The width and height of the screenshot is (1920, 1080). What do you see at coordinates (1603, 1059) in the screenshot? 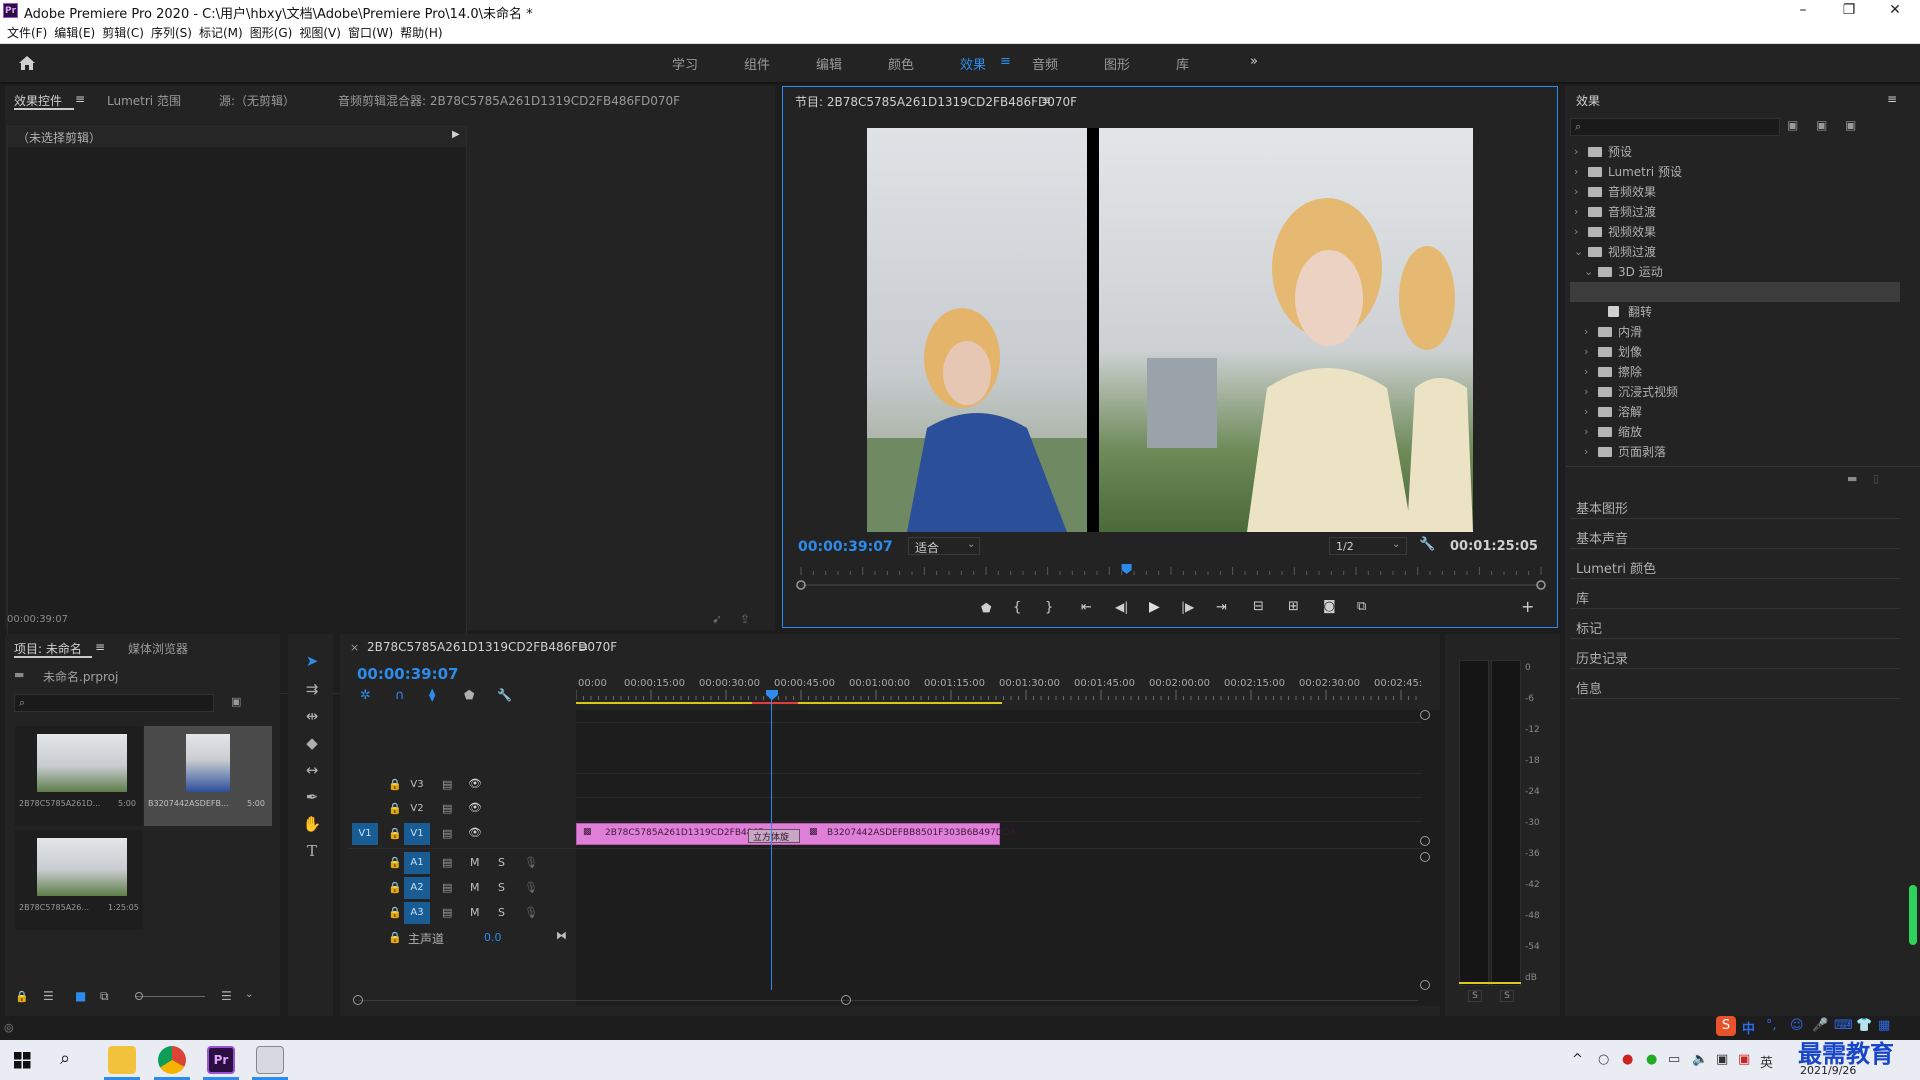
I see `tray-app-icon: ○` at bounding box center [1603, 1059].